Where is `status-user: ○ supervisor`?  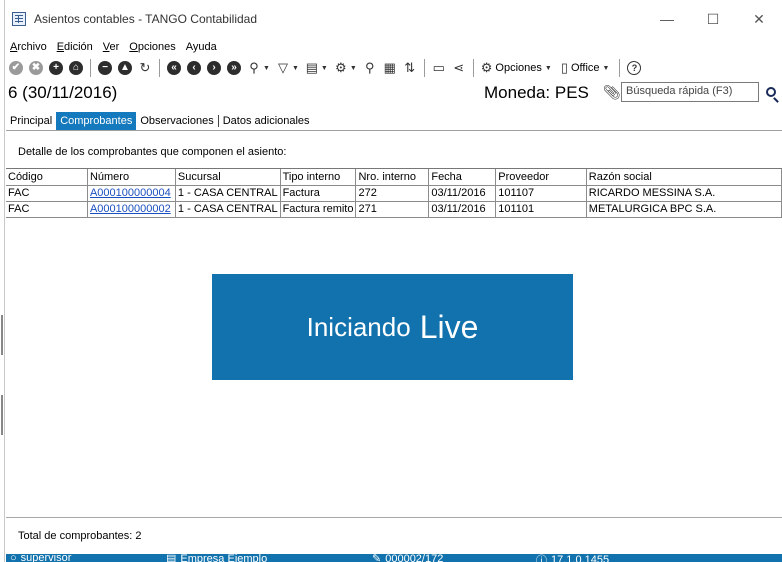 status-user: ○ supervisor is located at coordinates (41, 558).